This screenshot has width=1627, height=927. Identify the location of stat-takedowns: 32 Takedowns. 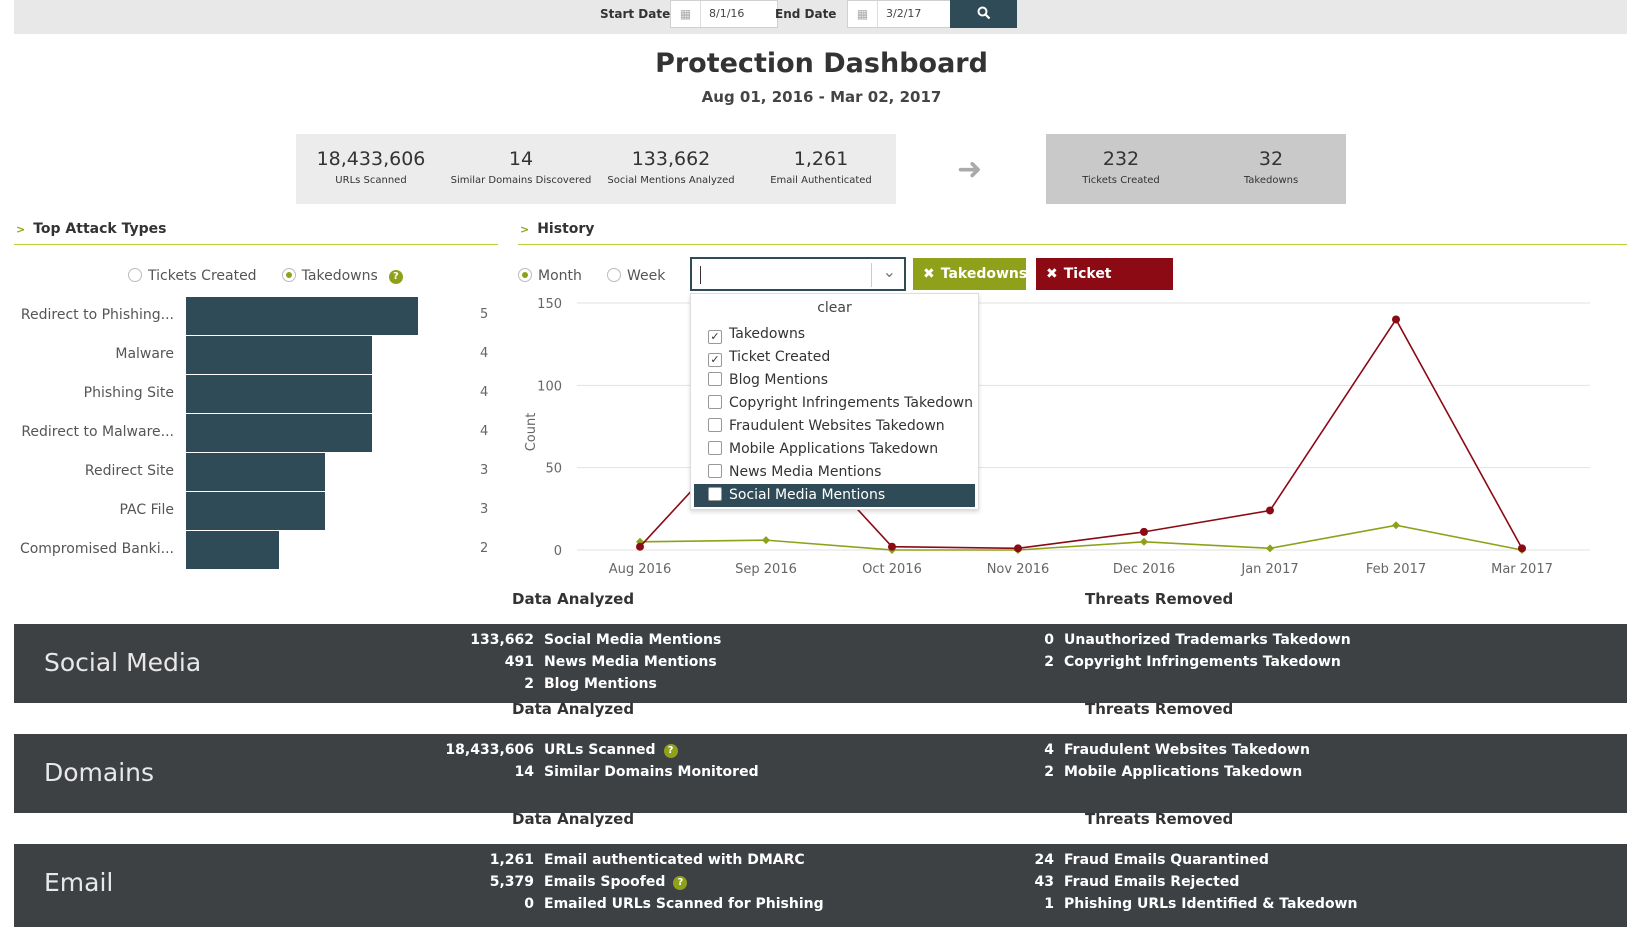
(1271, 167).